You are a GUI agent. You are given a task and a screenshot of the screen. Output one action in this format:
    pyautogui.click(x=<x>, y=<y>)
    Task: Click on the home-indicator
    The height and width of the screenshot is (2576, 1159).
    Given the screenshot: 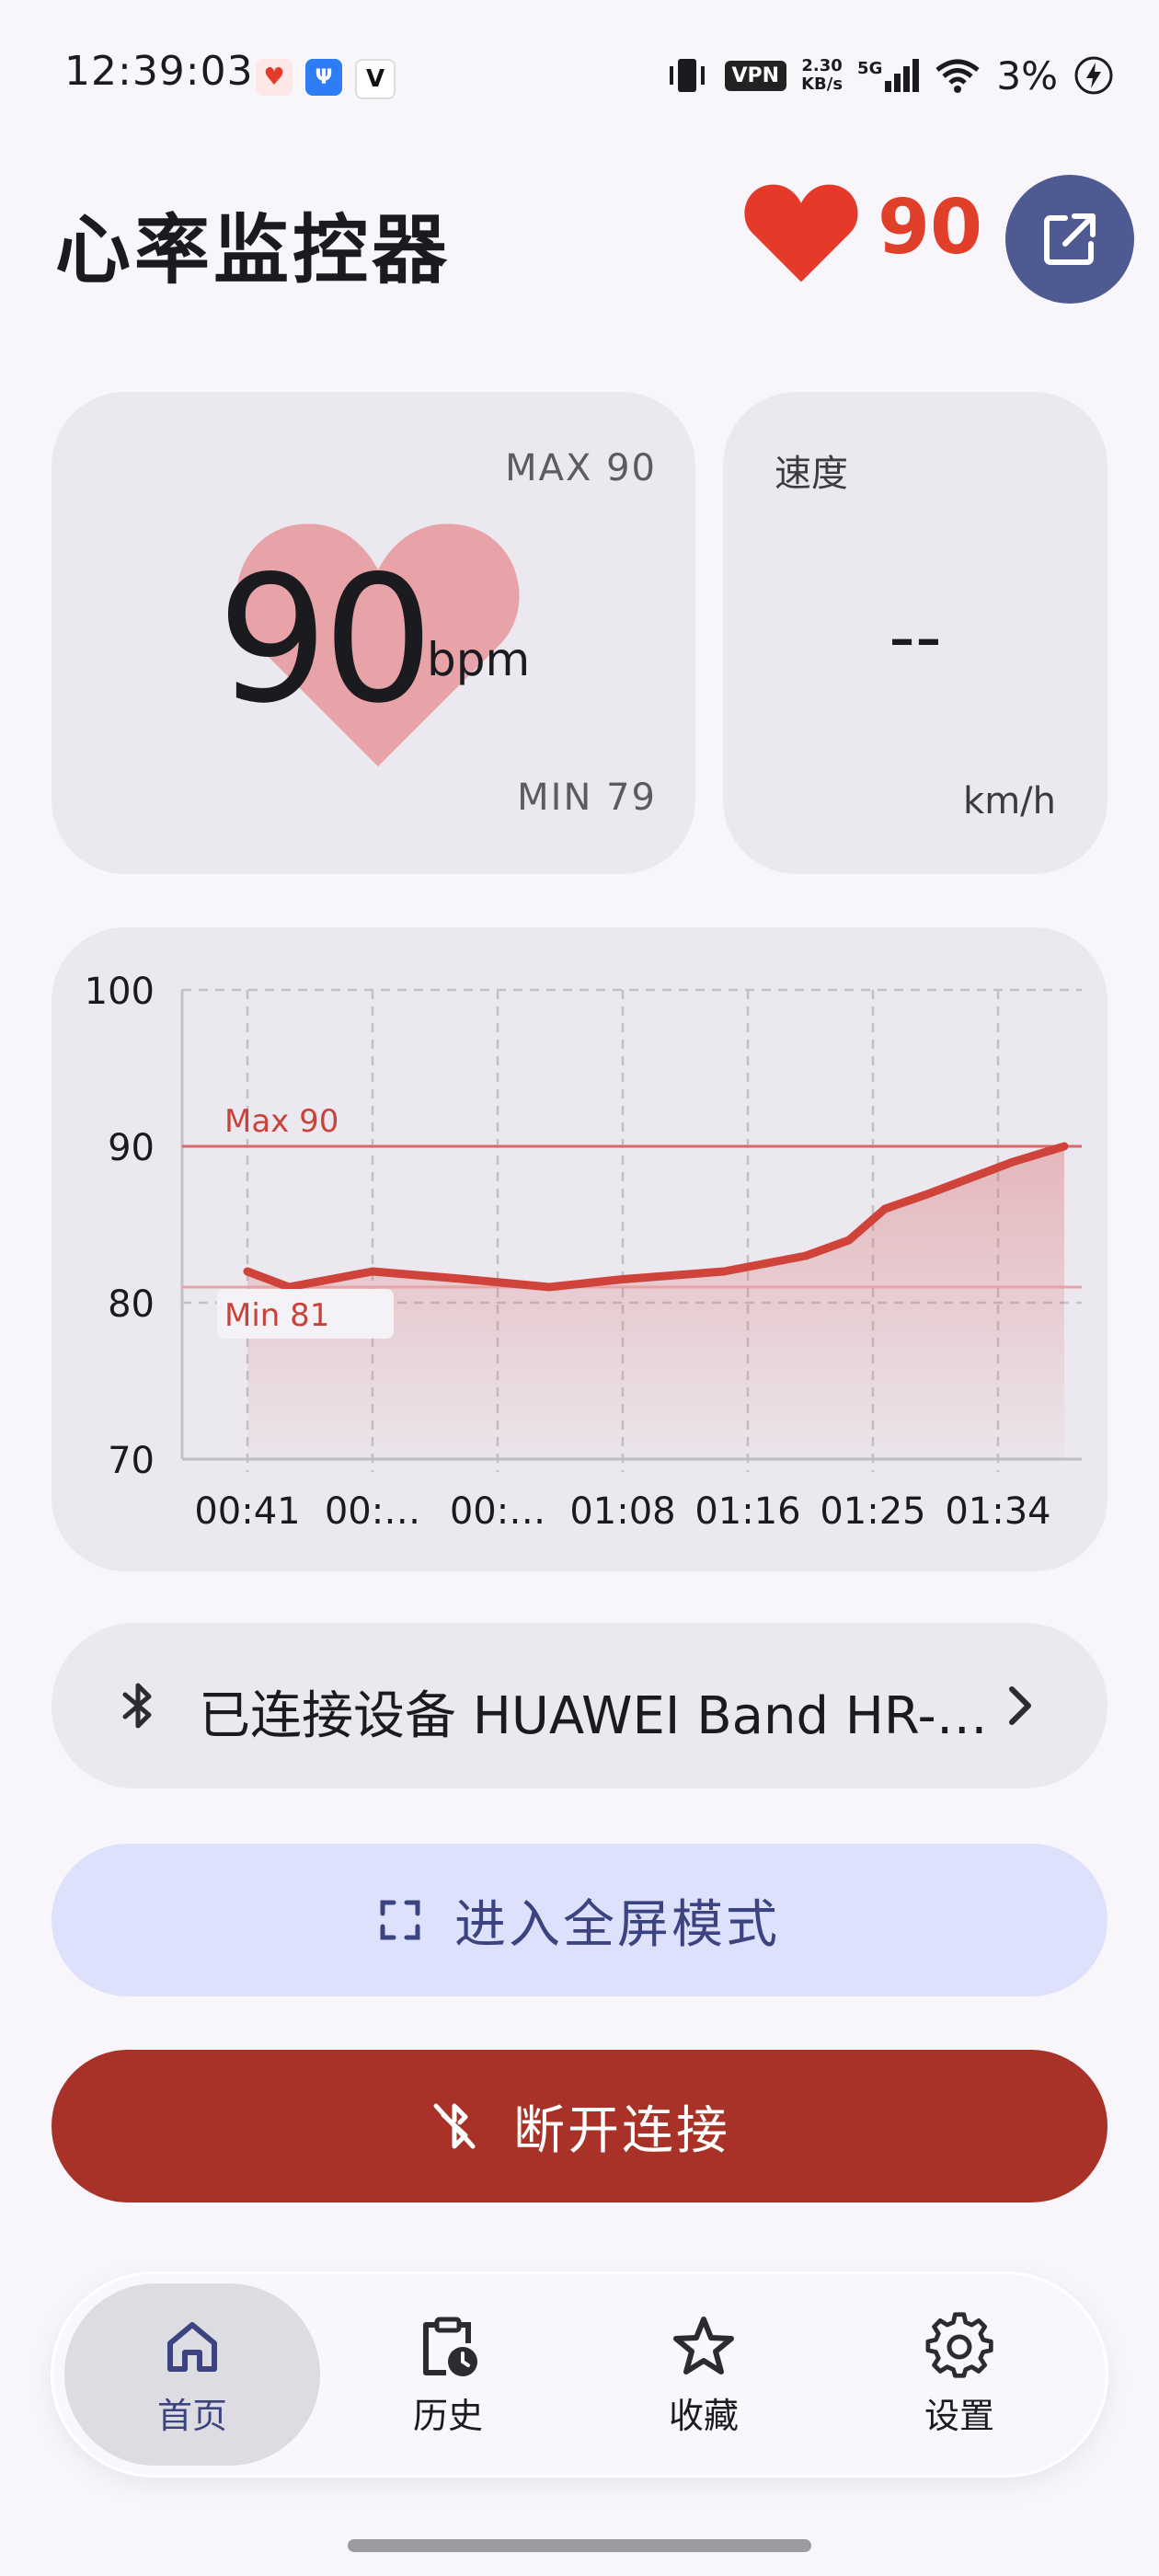 What is the action you would take?
    pyautogui.click(x=579, y=2545)
    